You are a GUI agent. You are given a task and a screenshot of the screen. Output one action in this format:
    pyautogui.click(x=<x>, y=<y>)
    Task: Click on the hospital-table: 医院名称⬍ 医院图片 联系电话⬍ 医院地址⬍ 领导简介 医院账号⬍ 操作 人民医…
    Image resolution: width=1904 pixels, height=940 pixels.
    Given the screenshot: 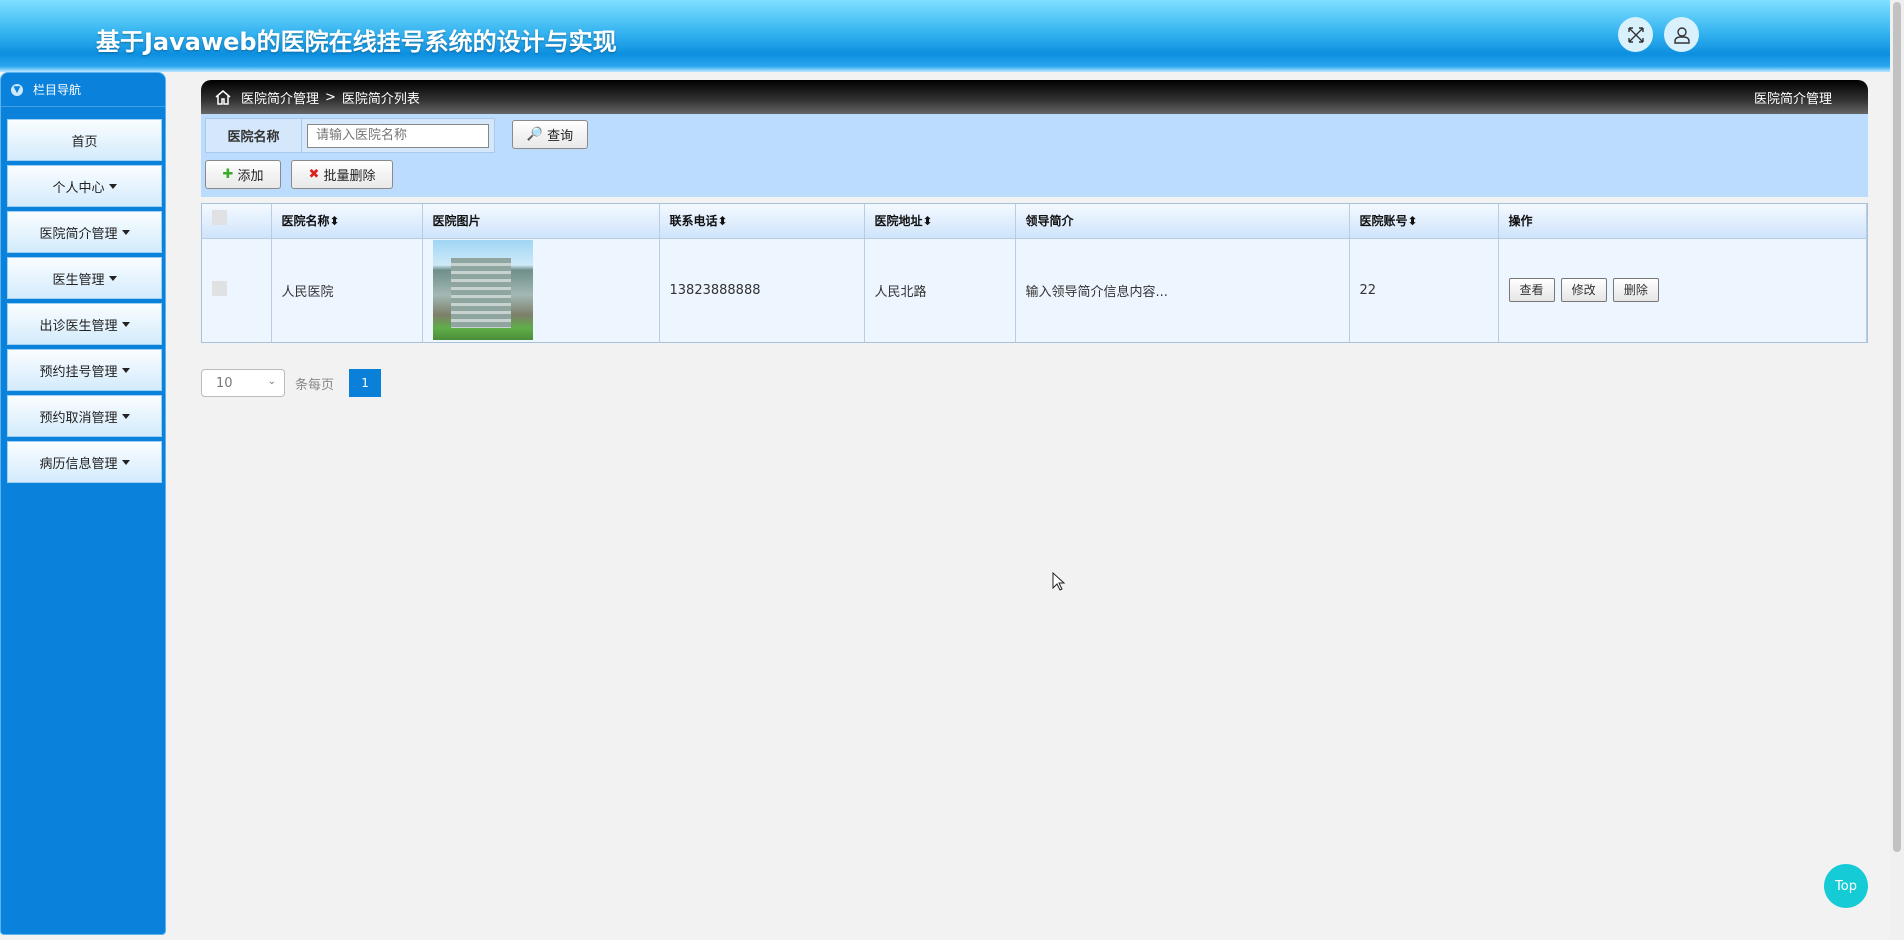 What is the action you would take?
    pyautogui.click(x=1034, y=273)
    